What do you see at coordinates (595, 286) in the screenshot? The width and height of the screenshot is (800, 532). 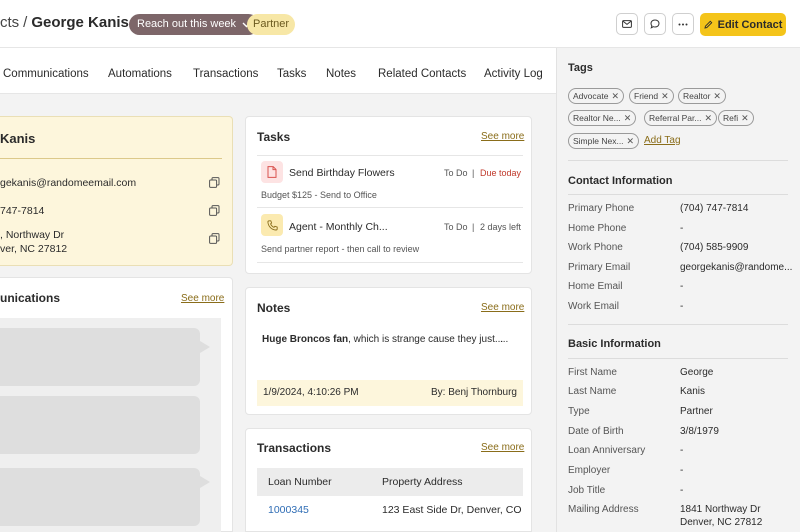 I see `field-label: Home Email` at bounding box center [595, 286].